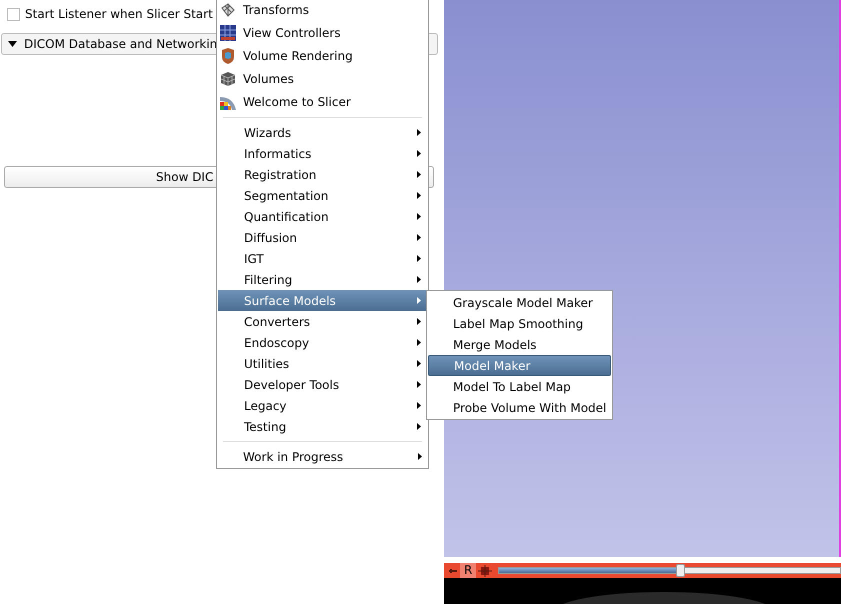  Describe the element at coordinates (468, 570) in the screenshot. I see `orientation-label: R` at that location.